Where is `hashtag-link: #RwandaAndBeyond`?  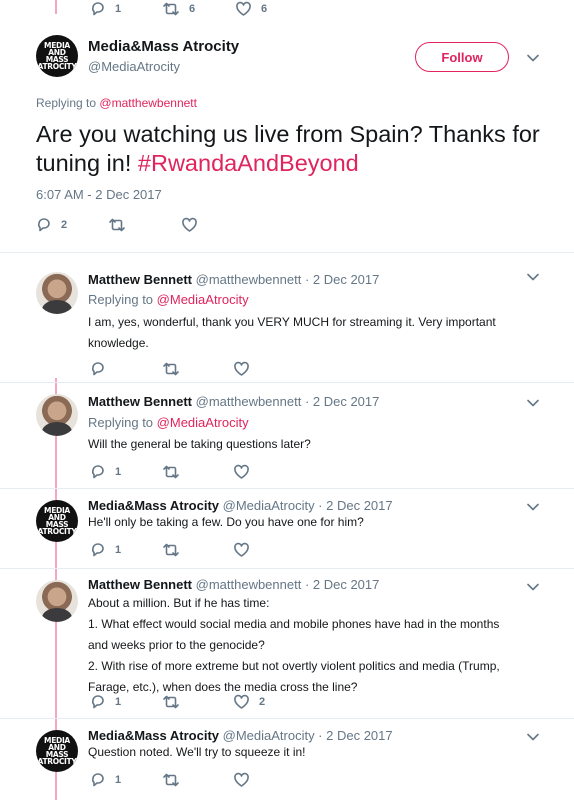
hashtag-link: #RwandaAndBeyond is located at coordinates (248, 163).